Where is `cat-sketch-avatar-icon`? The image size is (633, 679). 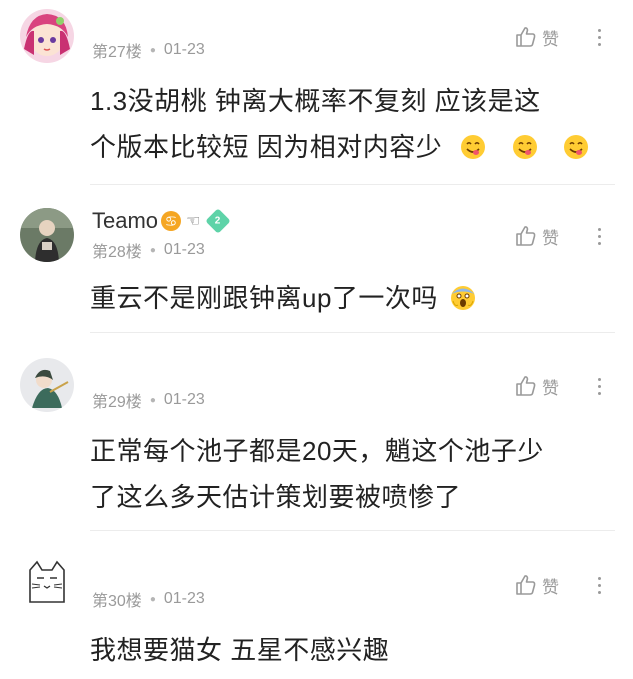
cat-sketch-avatar-icon is located at coordinates (47, 583).